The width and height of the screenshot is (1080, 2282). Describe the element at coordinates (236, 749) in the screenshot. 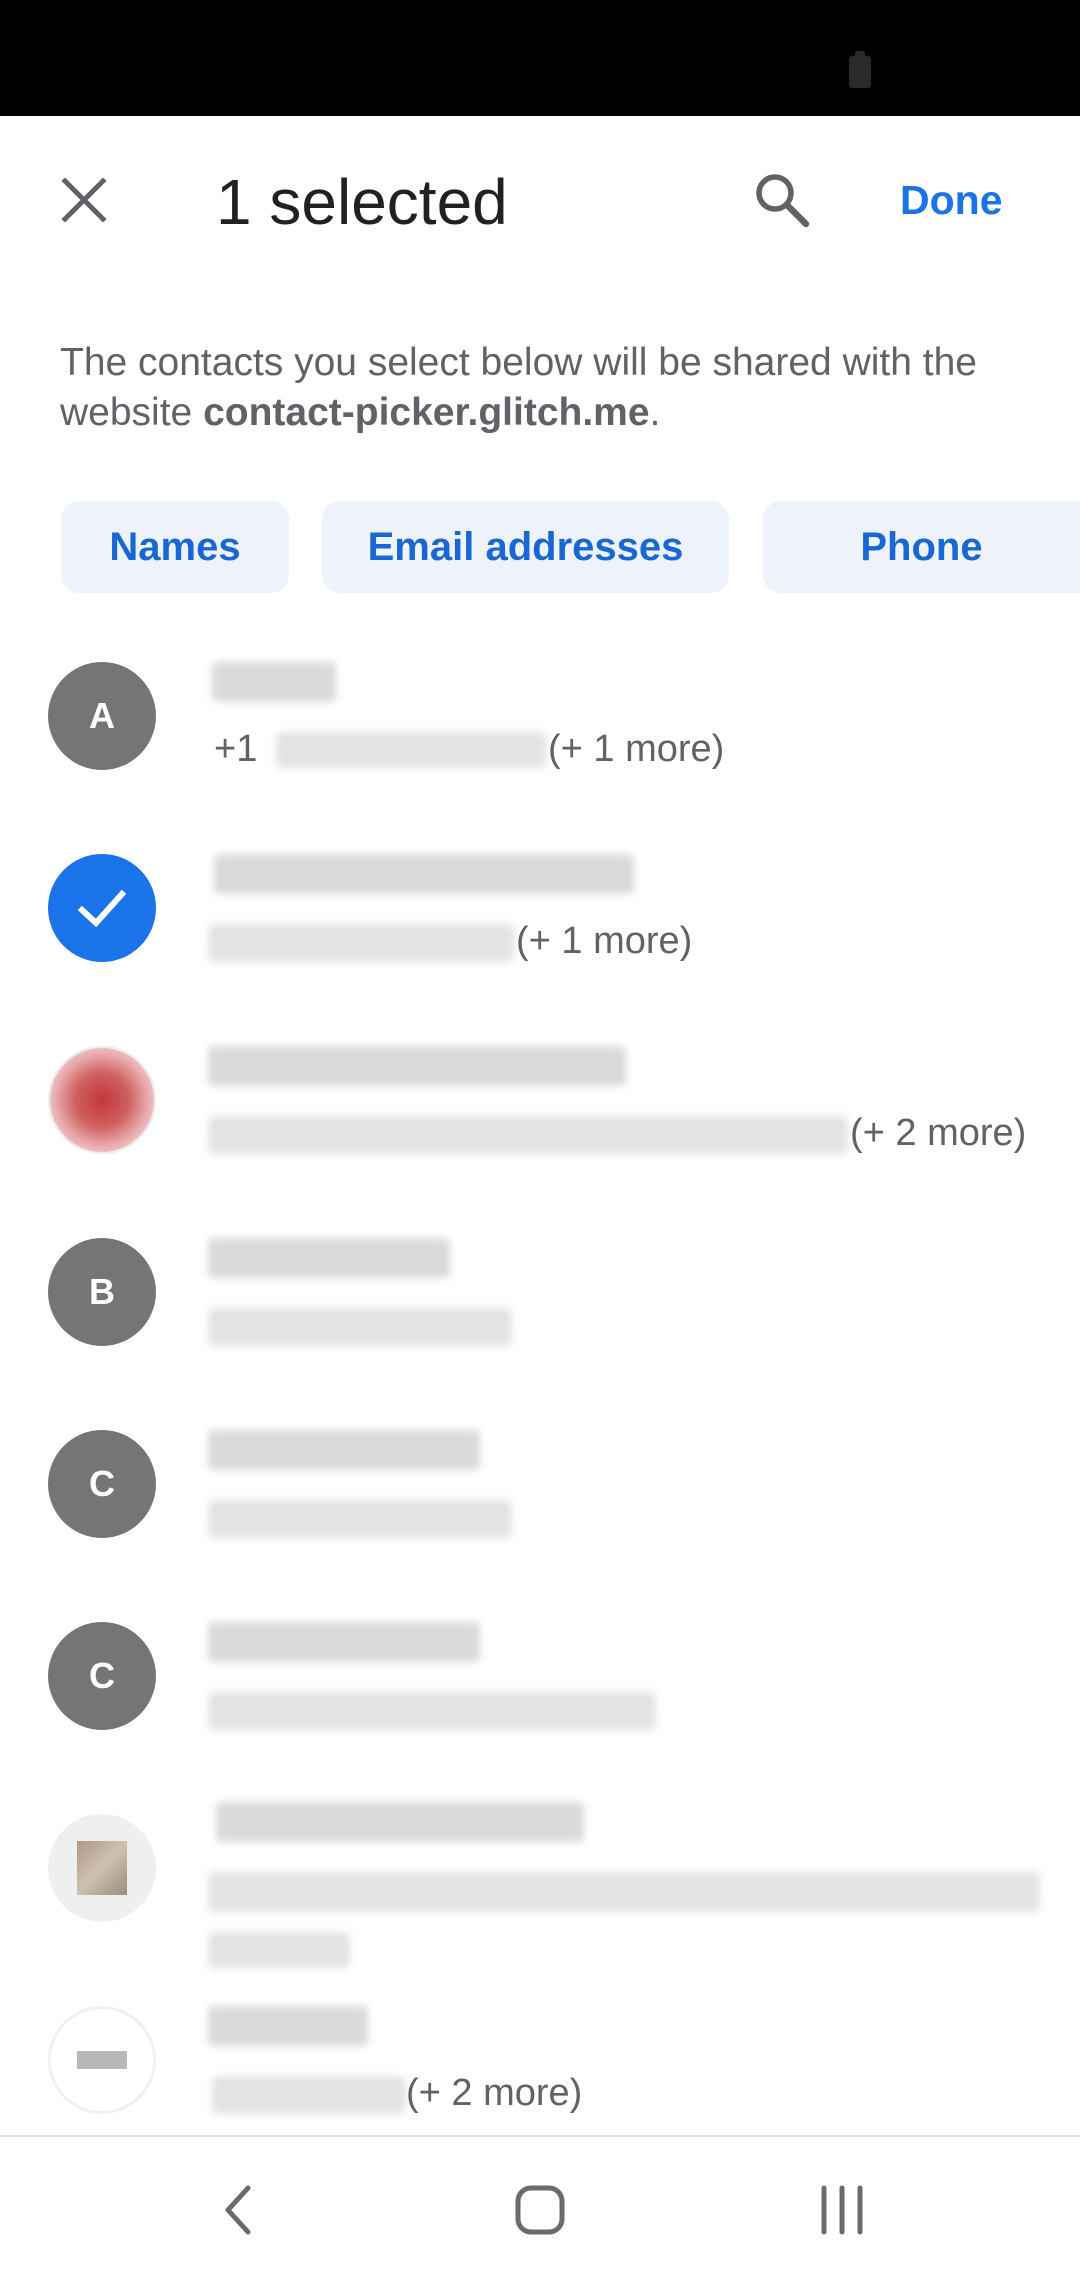

I see `contact-phone-prefix: +1` at that location.